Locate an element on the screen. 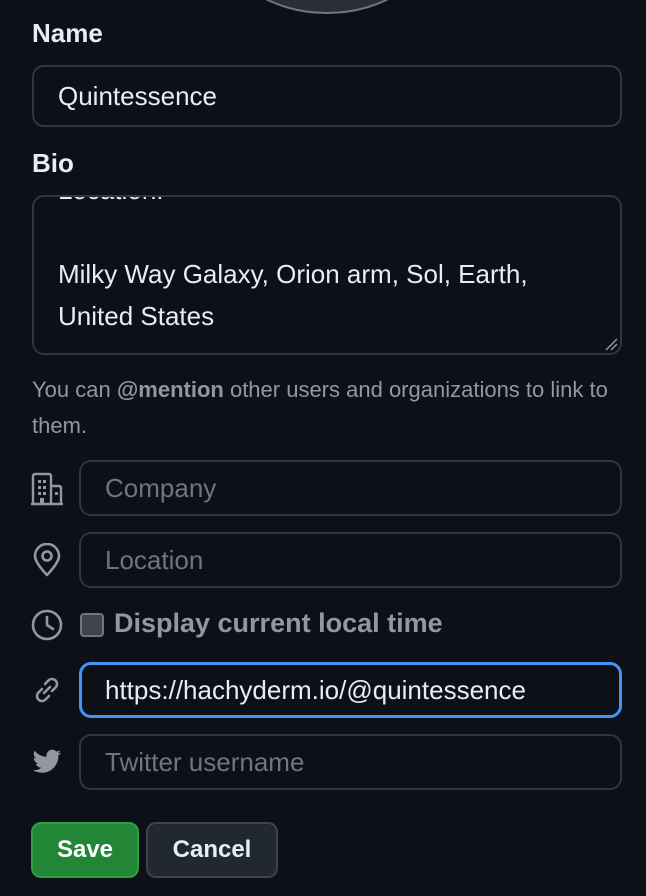  name-input: Quintessence is located at coordinates (327, 96).